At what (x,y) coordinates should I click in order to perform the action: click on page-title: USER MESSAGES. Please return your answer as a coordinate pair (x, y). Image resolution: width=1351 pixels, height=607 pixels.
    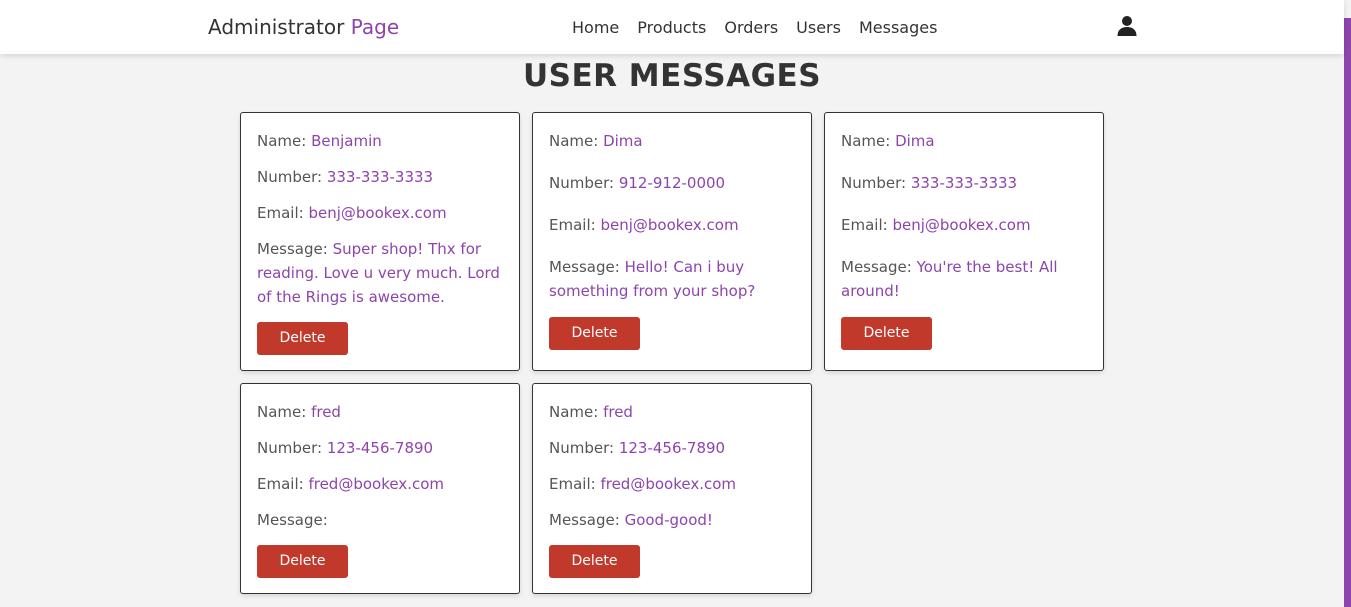
    Looking at the image, I should click on (672, 76).